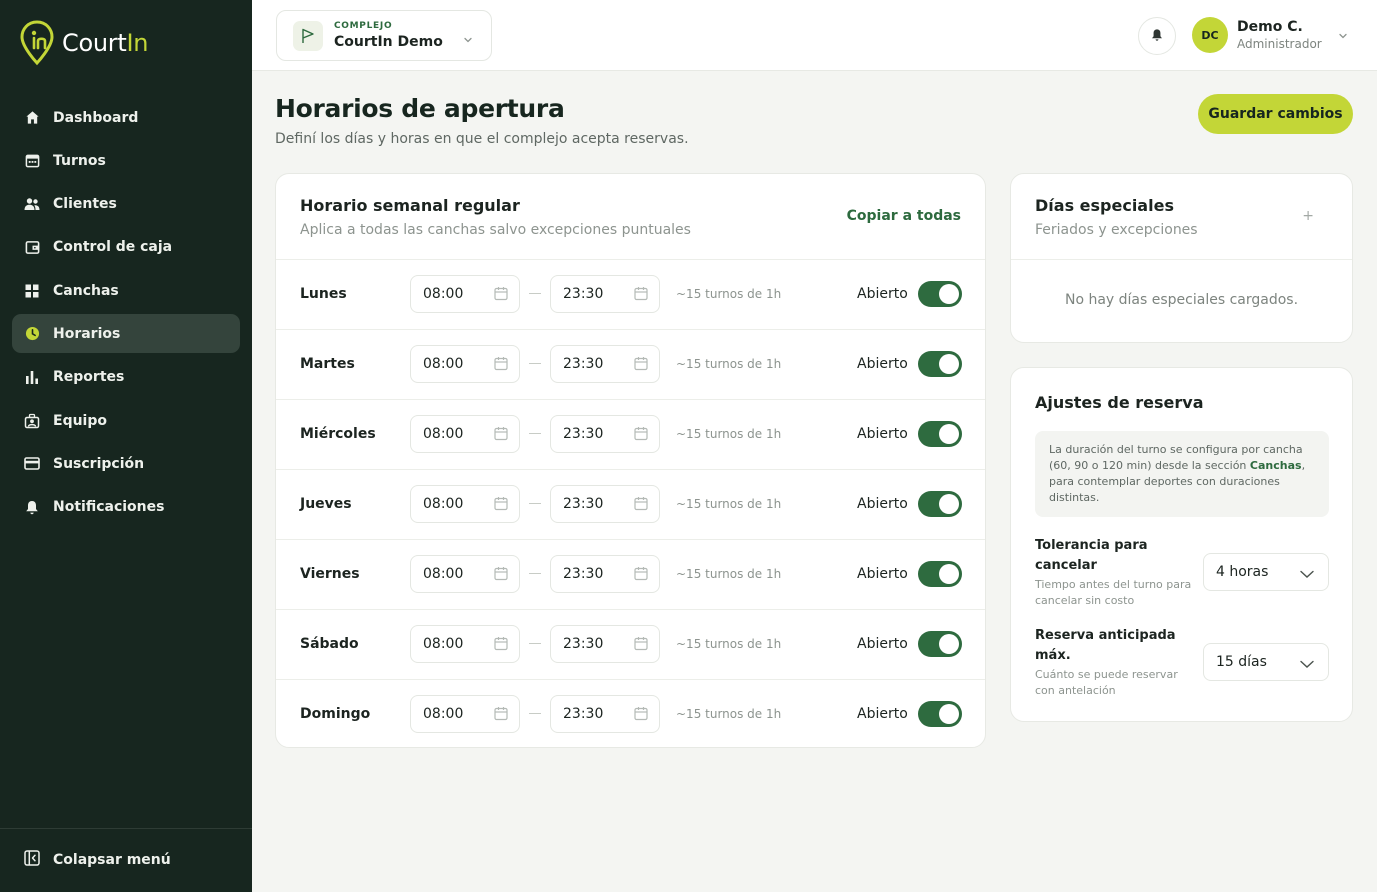 The image size is (1377, 892). I want to click on cancel-tolerance-value: 4 horas, so click(1242, 572).